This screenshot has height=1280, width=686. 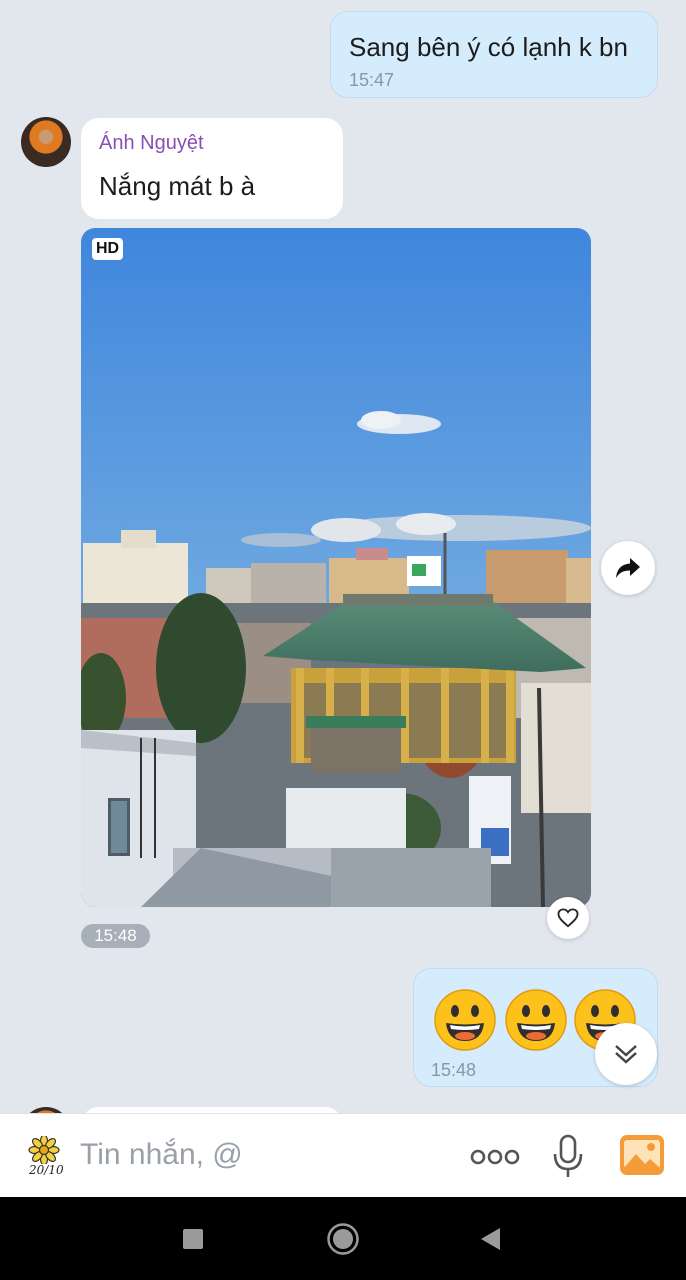 What do you see at coordinates (491, 1239) in the screenshot?
I see `back-nav-icon` at bounding box center [491, 1239].